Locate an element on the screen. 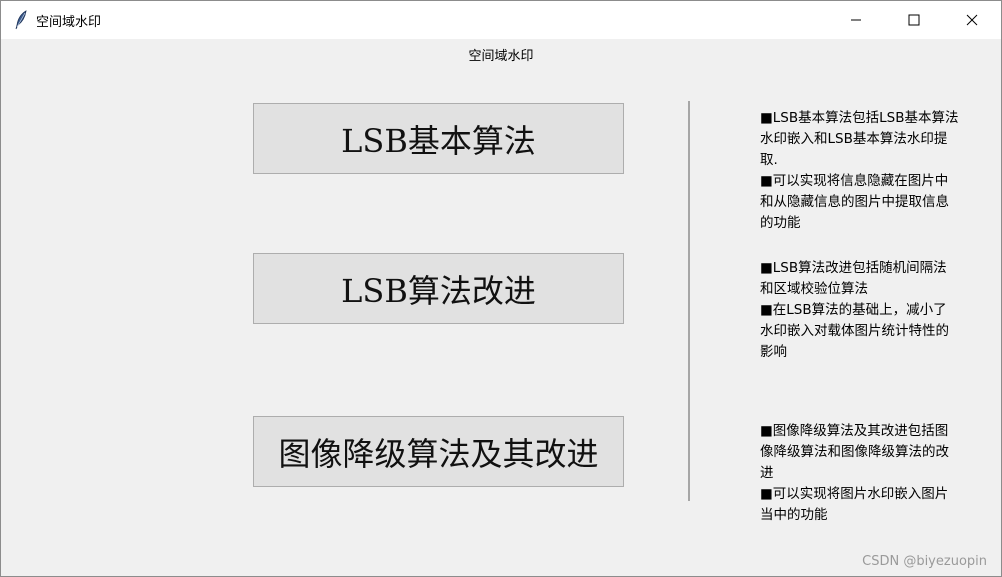 This screenshot has width=1002, height=577. description-line: ■LSB算法改进包括随机间隔法和区域校验位算法 is located at coordinates (853, 278).